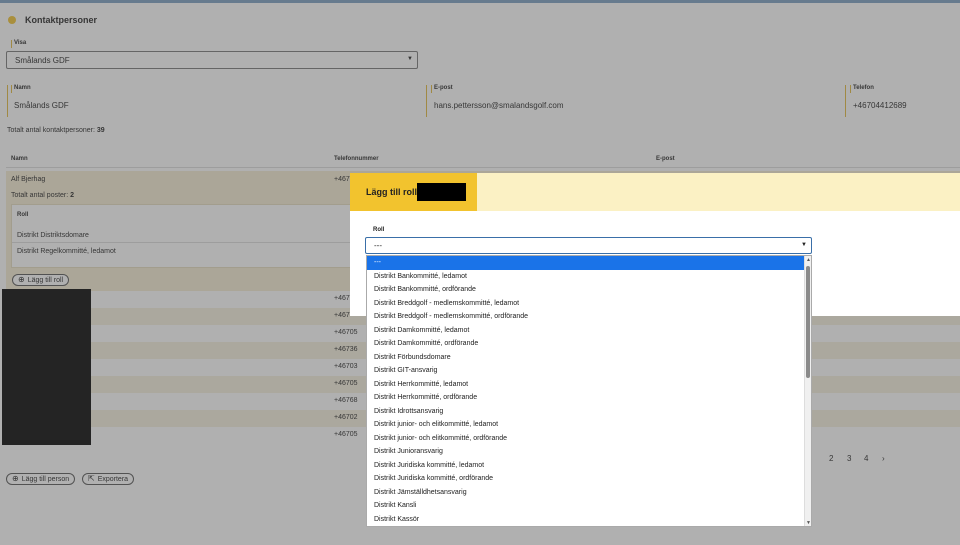 The image size is (960, 545). I want to click on chevron-down-icon: ▼, so click(804, 245).